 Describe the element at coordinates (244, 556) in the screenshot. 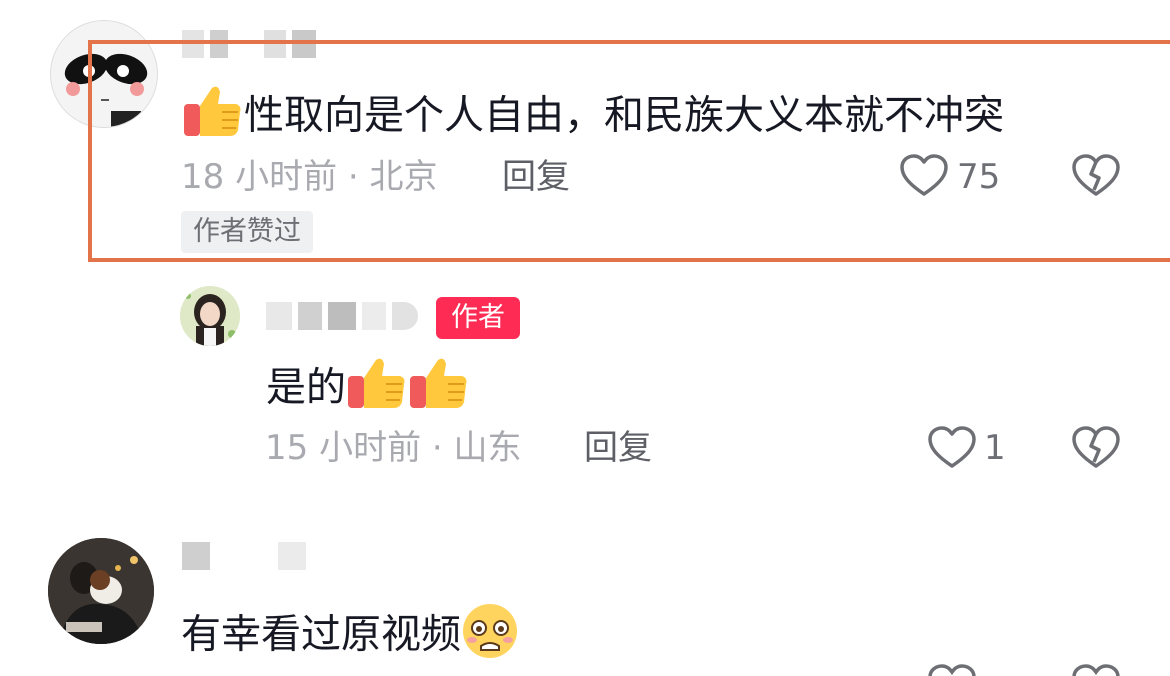

I see `username-redacted` at that location.